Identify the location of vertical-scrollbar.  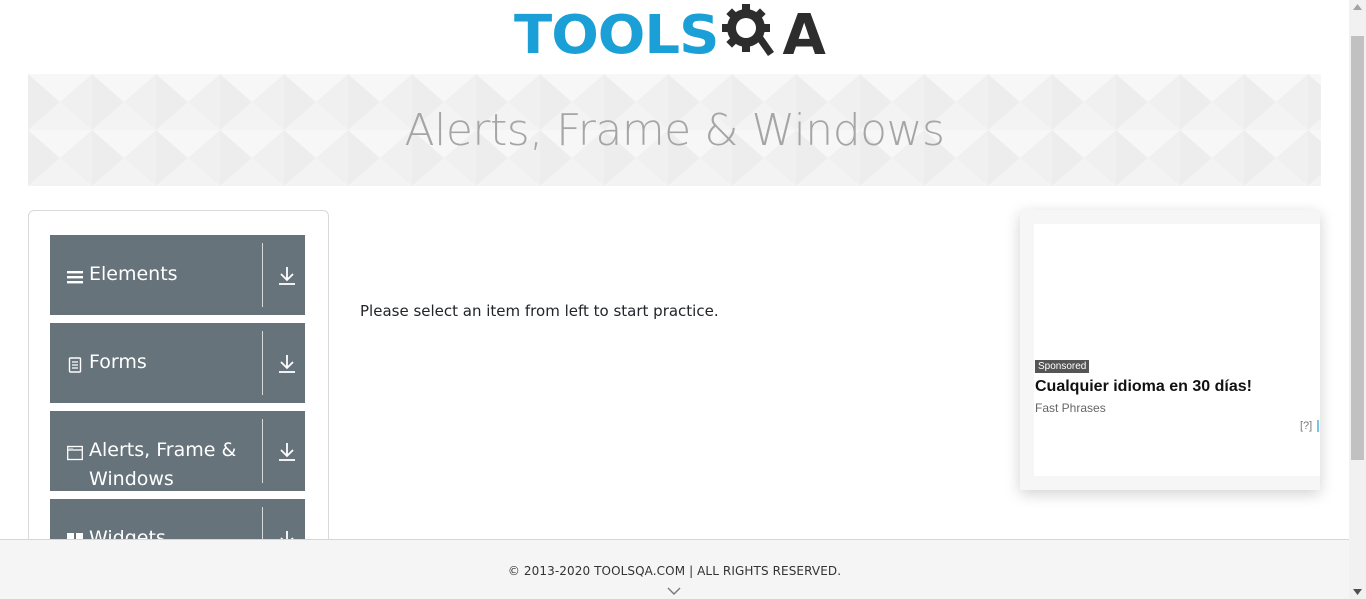
(1357, 299).